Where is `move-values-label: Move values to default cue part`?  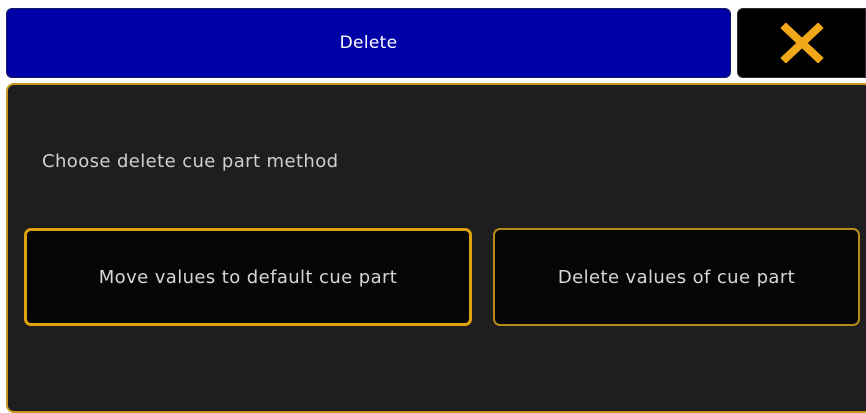
move-values-label: Move values to default cue part is located at coordinates (248, 277).